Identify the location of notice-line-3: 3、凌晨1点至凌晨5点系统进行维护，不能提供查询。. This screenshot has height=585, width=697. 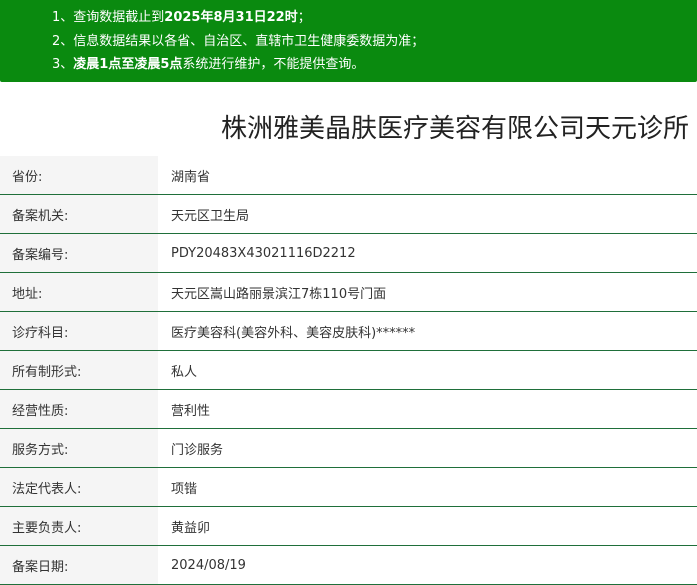
(374, 65).